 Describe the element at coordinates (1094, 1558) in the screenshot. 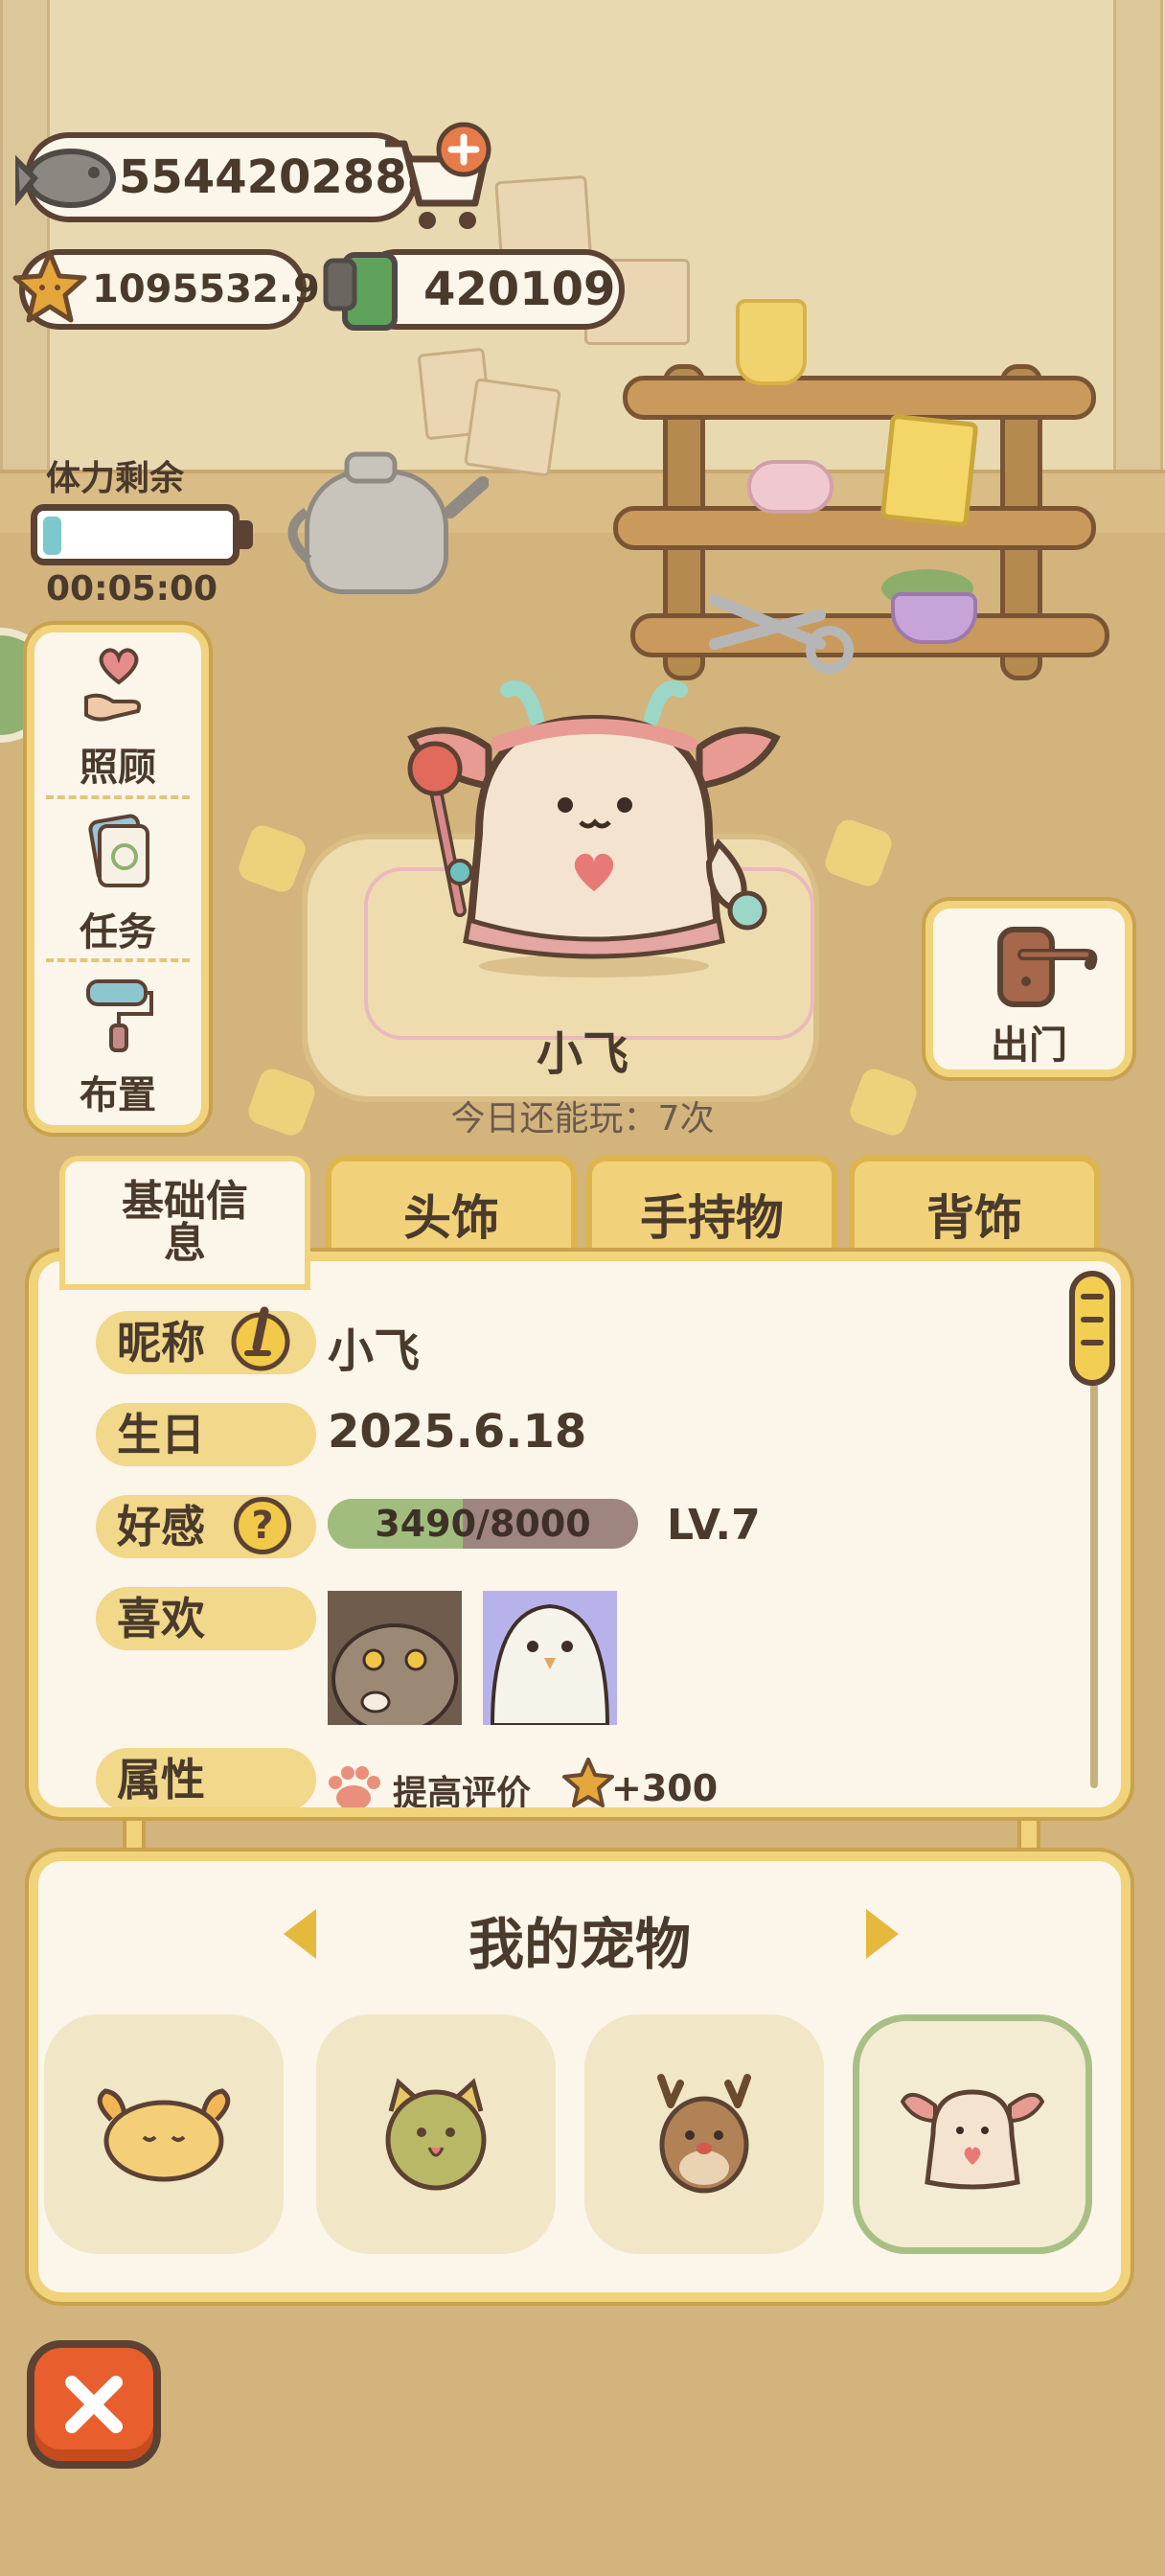

I see `scrollbar-track` at that location.